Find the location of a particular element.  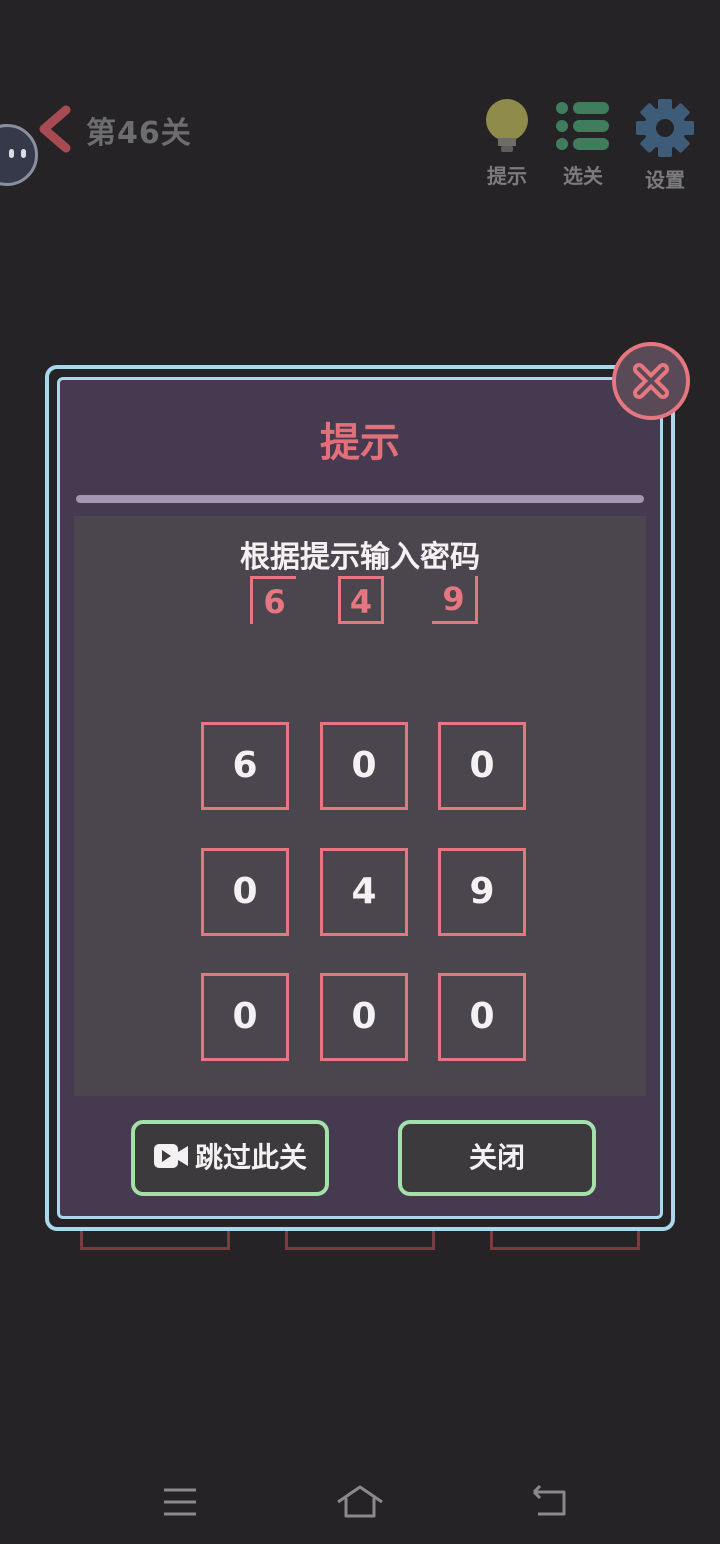

home-icon is located at coordinates (360, 1504).